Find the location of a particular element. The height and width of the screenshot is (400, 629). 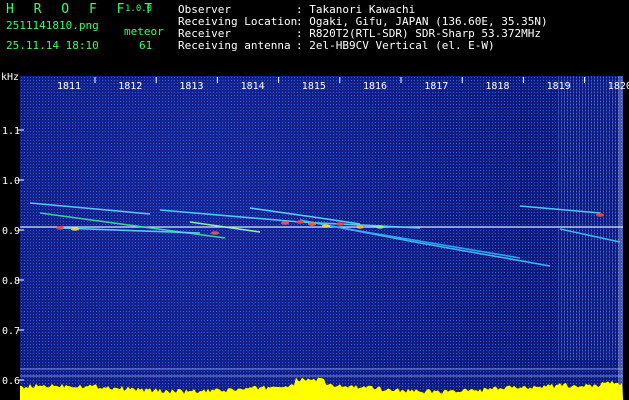

x-tick-label: 1812 is located at coordinates (130, 86).